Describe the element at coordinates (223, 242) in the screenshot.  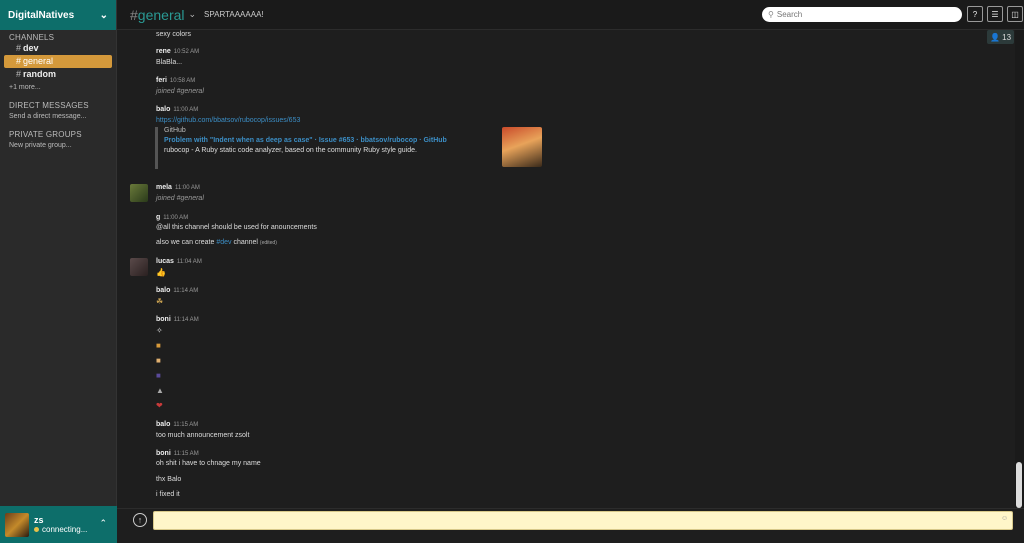
I see `channel-link: #dev` at that location.